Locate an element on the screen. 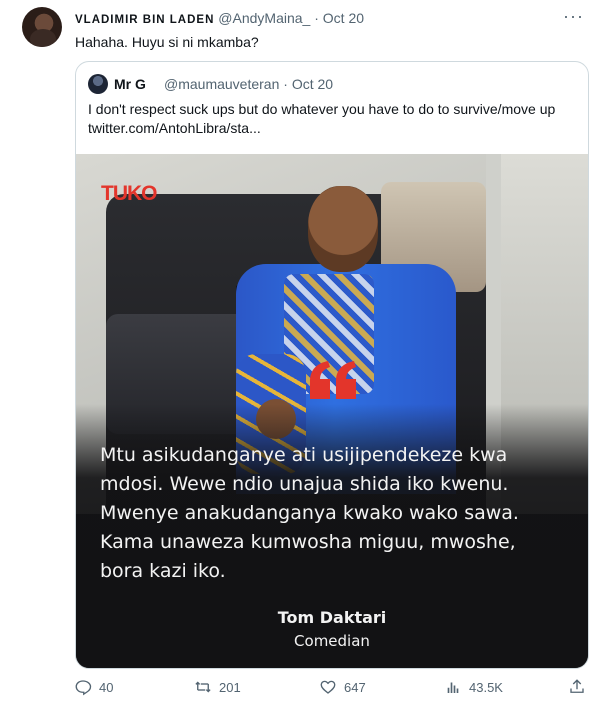 This screenshot has height=709, width=606. quoted-author-meta: @maumauveteran · Oct 20 is located at coordinates (248, 84).